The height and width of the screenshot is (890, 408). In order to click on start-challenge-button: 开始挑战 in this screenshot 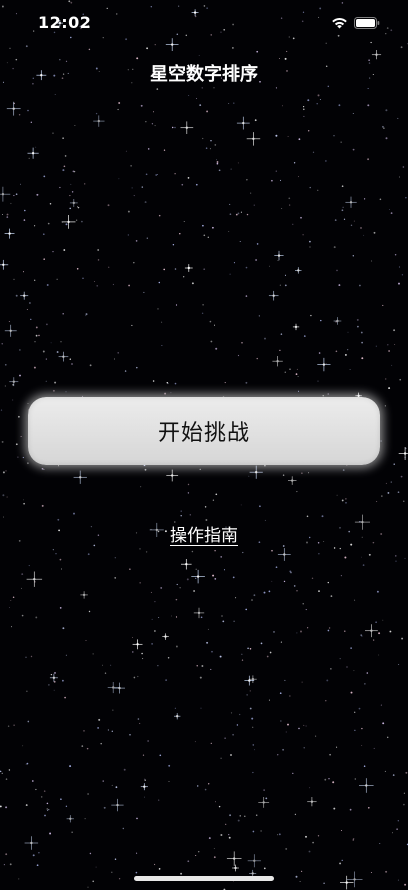, I will do `click(204, 431)`.